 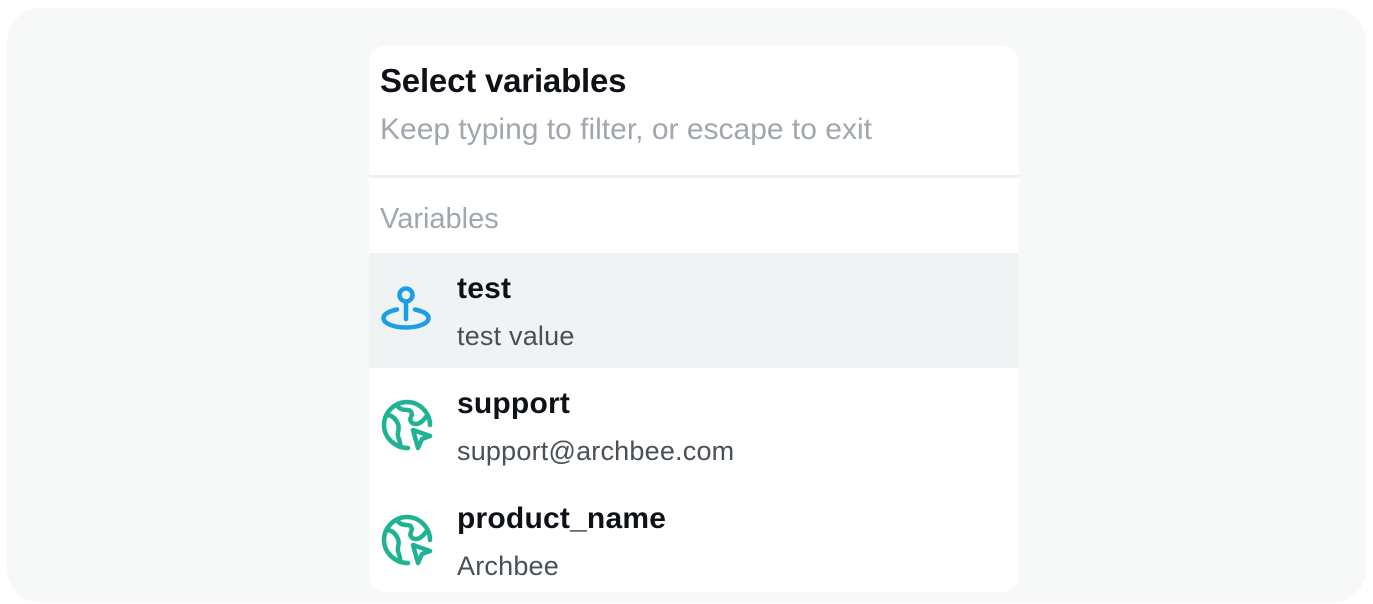 I want to click on variable-item-support: support support@archbee.com, so click(x=694, y=425).